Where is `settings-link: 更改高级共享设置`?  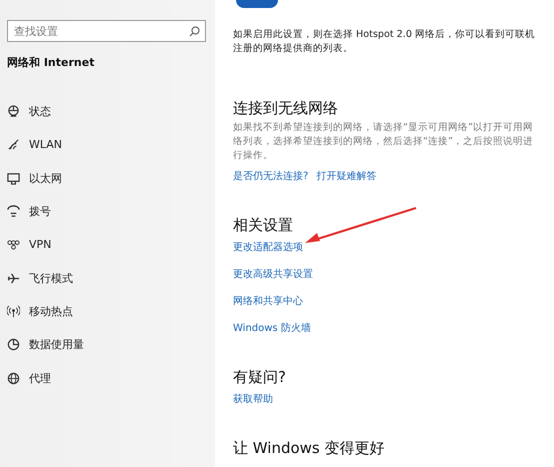 settings-link: 更改高级共享设置 is located at coordinates (273, 275).